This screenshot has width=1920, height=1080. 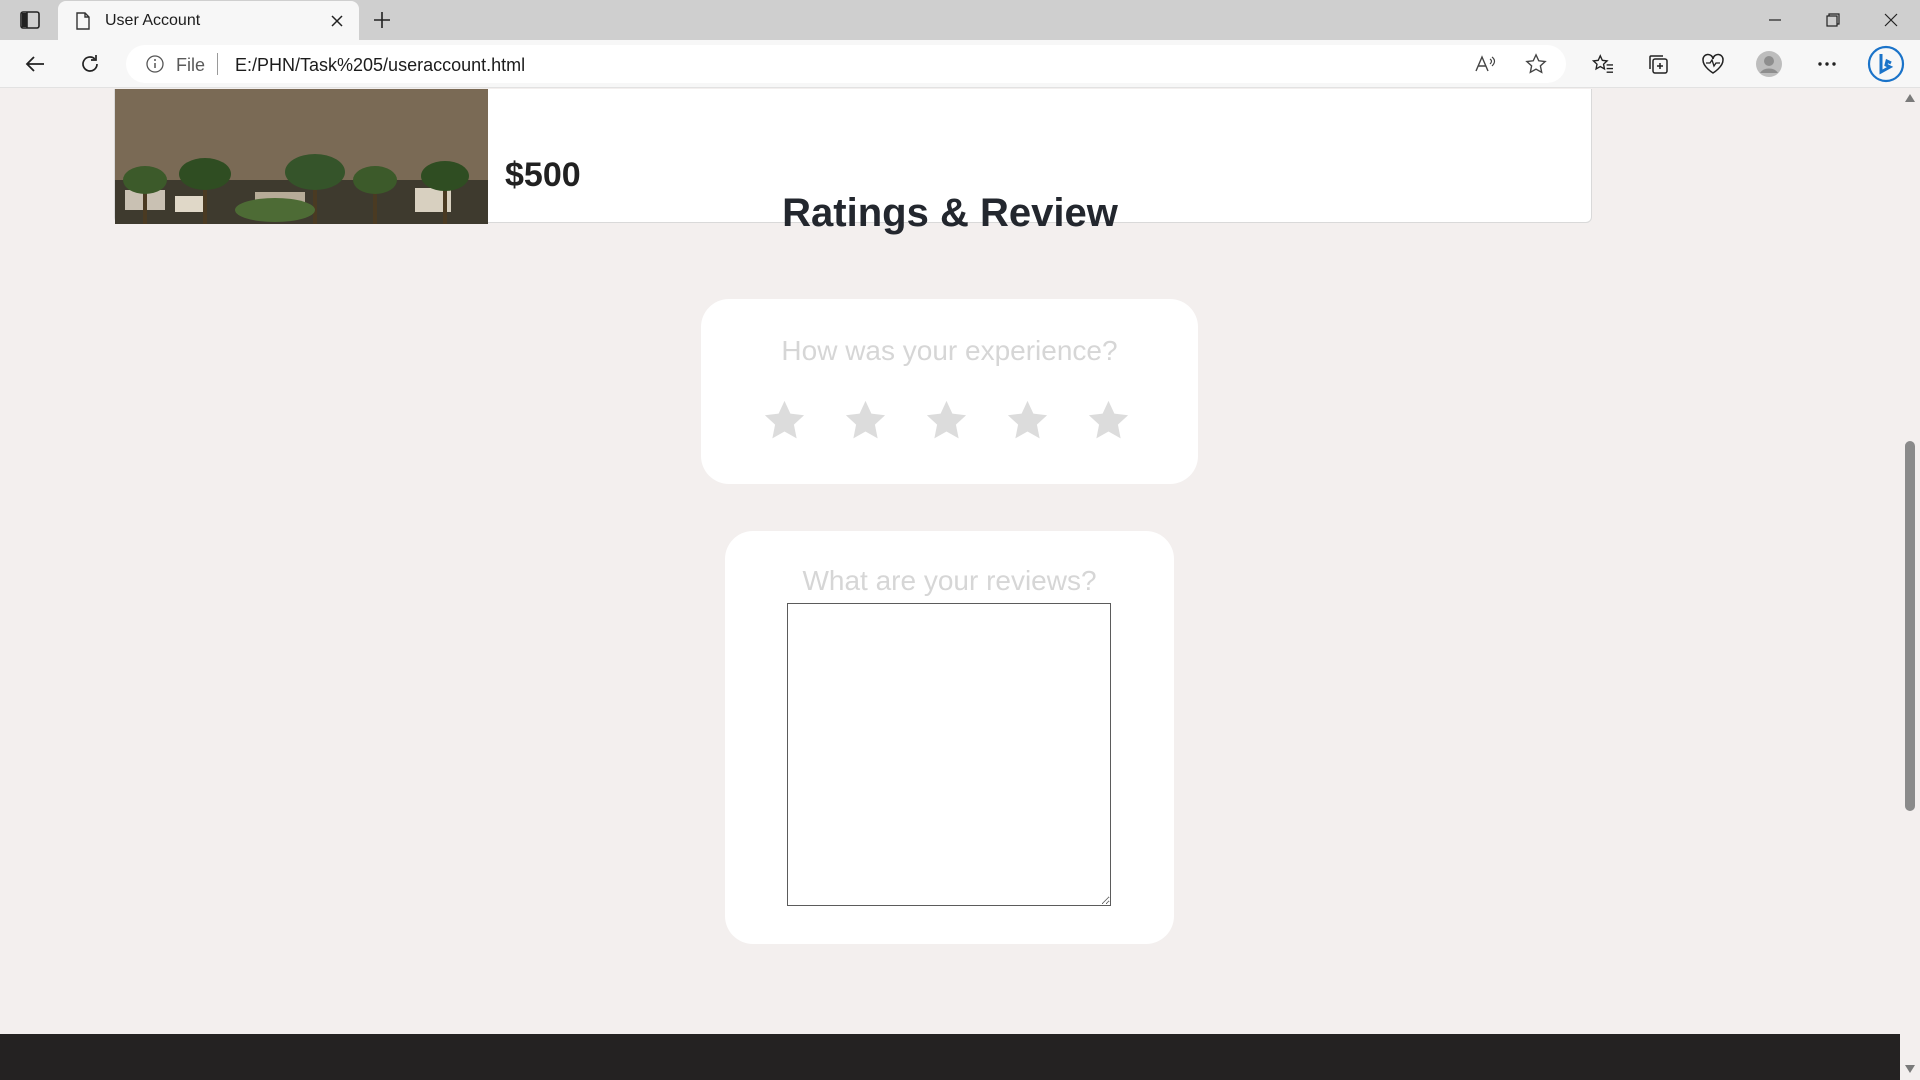 What do you see at coordinates (1833, 20) in the screenshot?
I see `restore-icon` at bounding box center [1833, 20].